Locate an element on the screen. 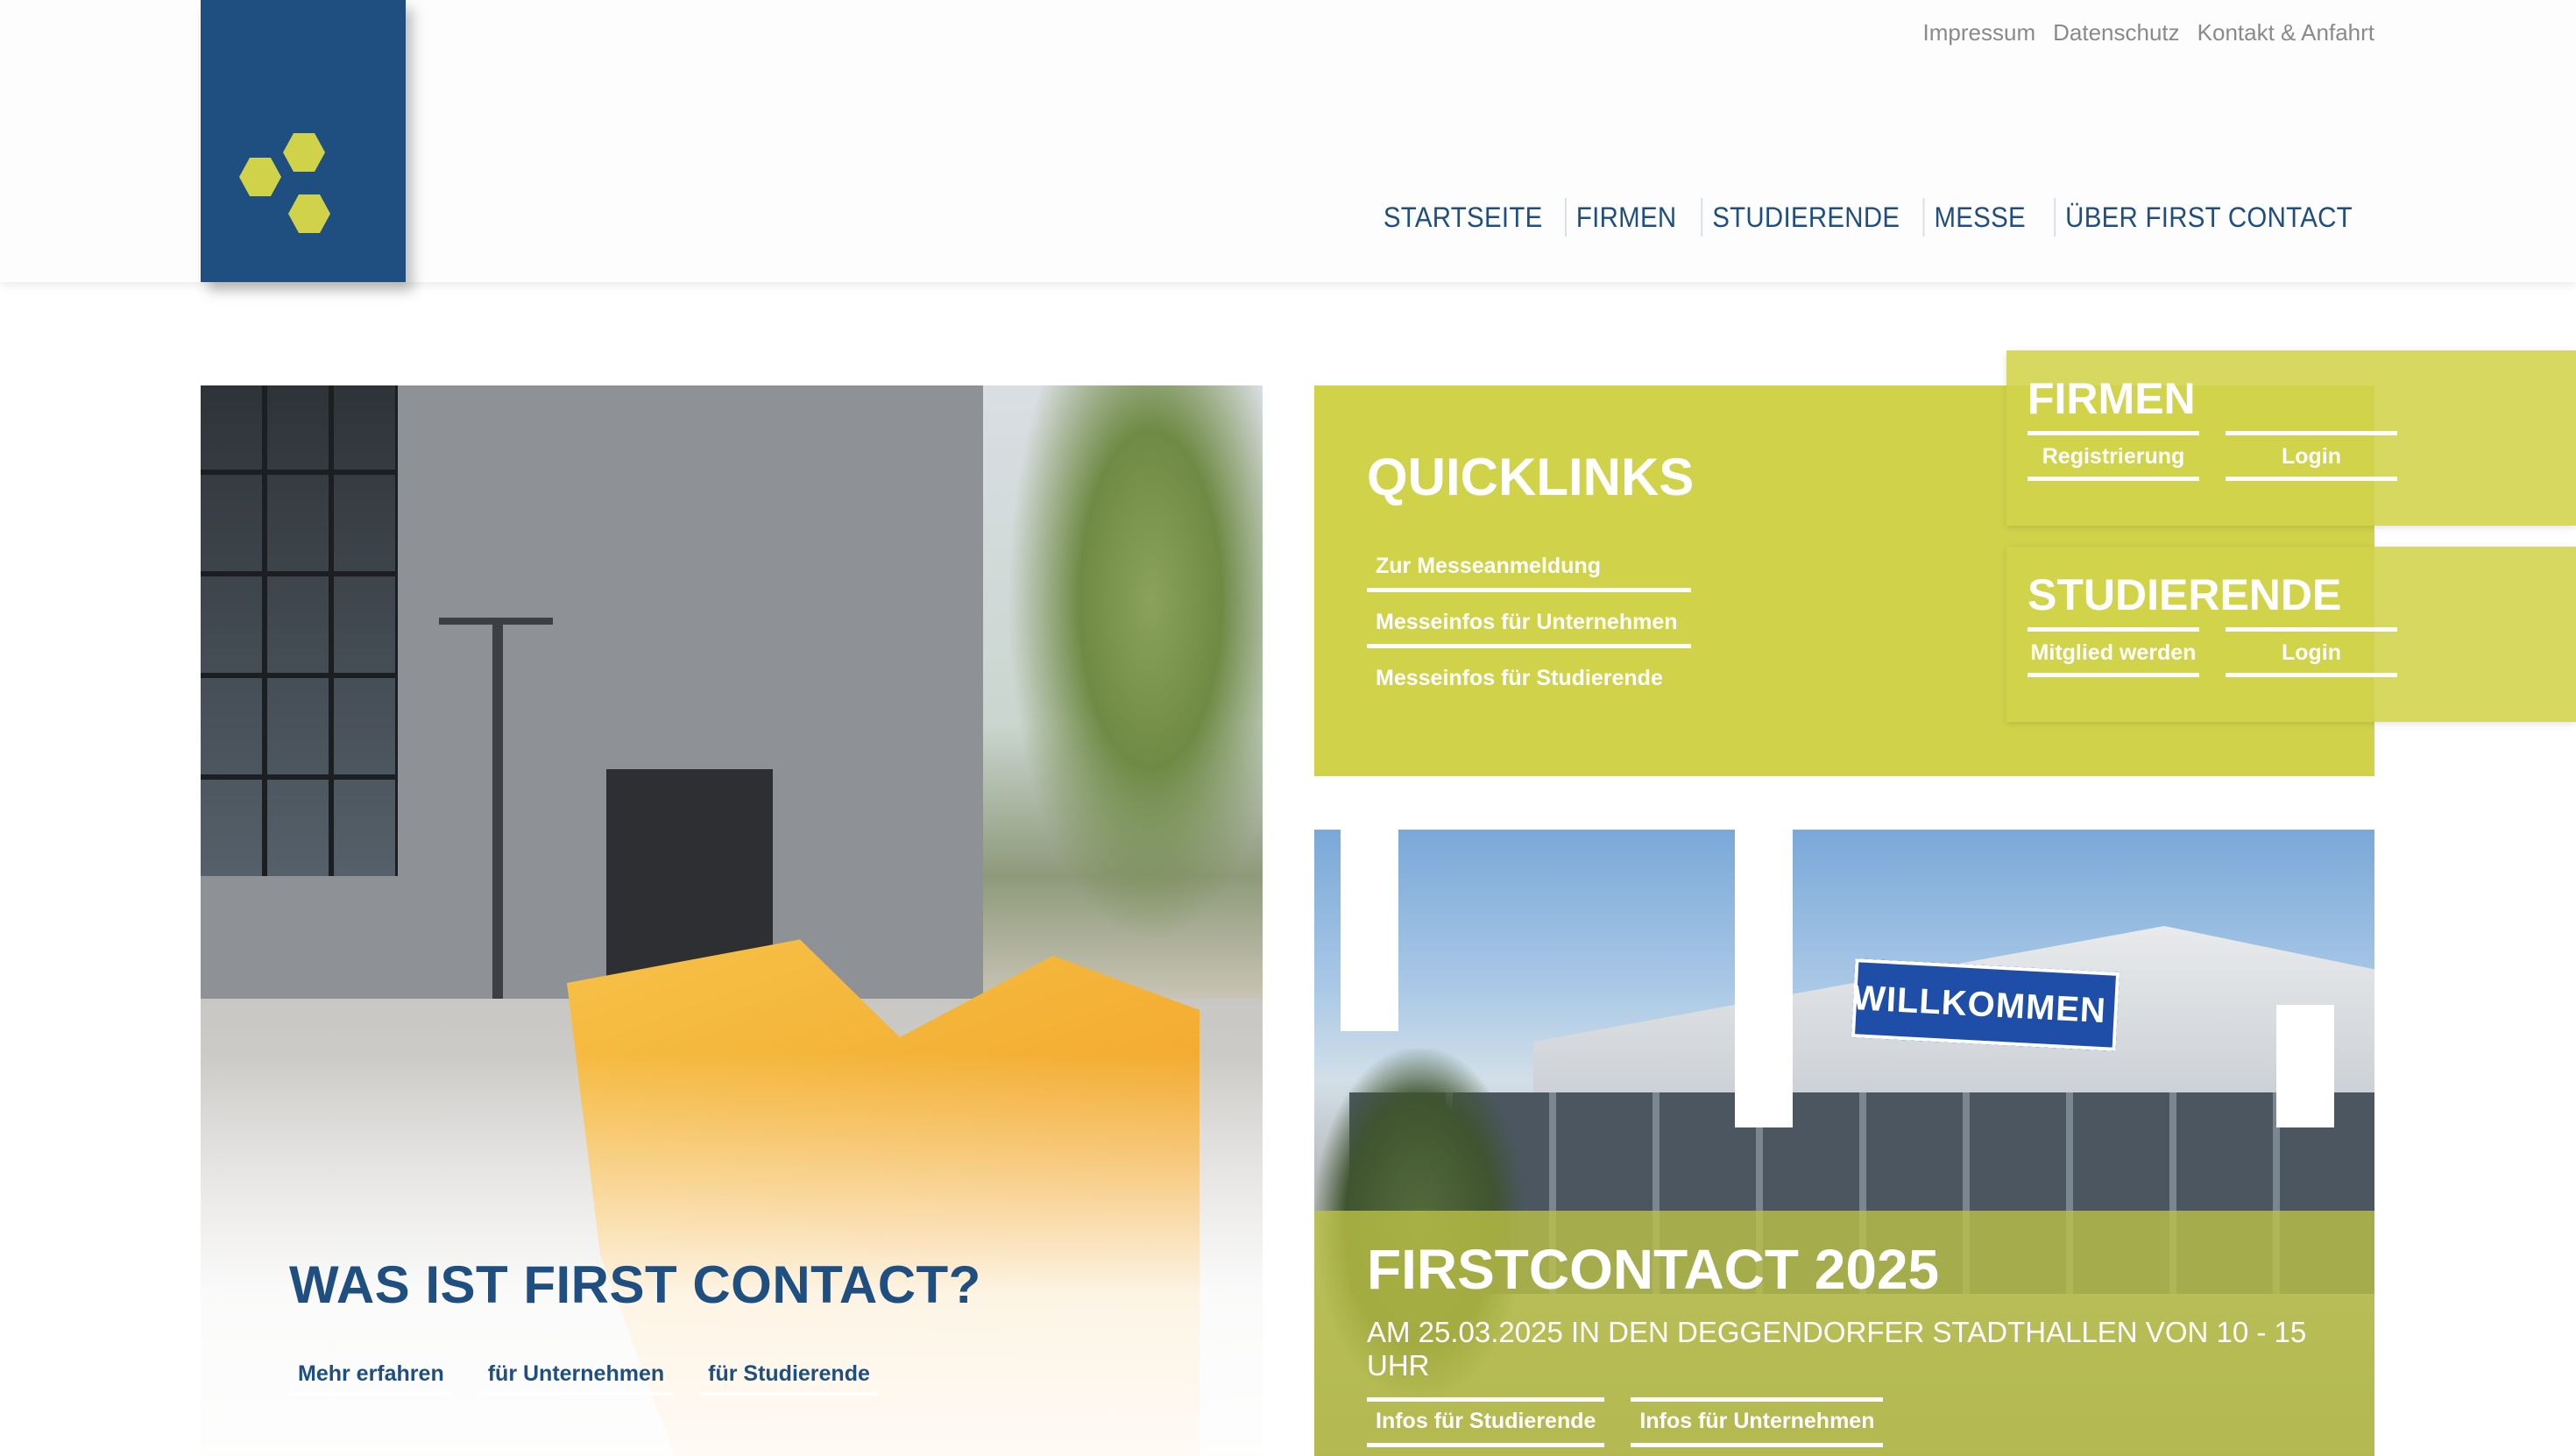 The image size is (2576, 1456). event-title: FIRSTCONTACT 2025 is located at coordinates (1653, 1269).